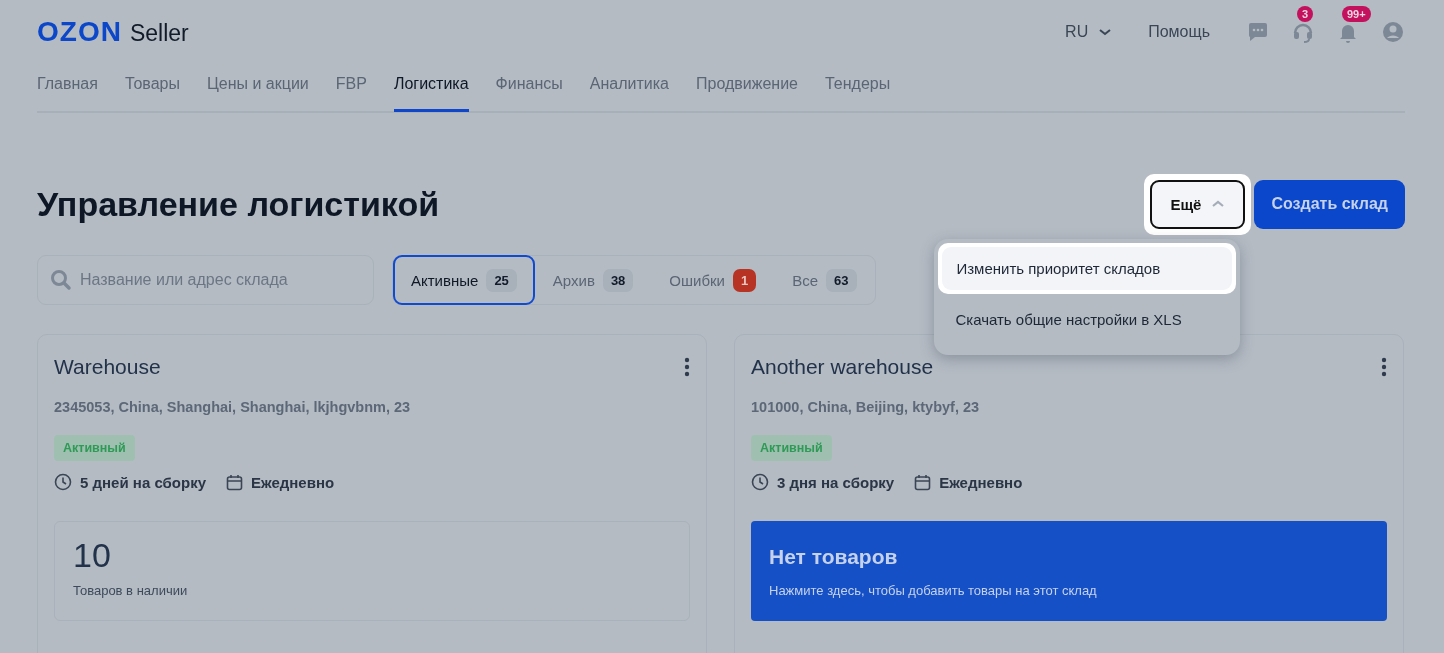 The height and width of the screenshot is (653, 1444). Describe the element at coordinates (159, 33) in the screenshot. I see `logo-subtitle: Seller` at that location.